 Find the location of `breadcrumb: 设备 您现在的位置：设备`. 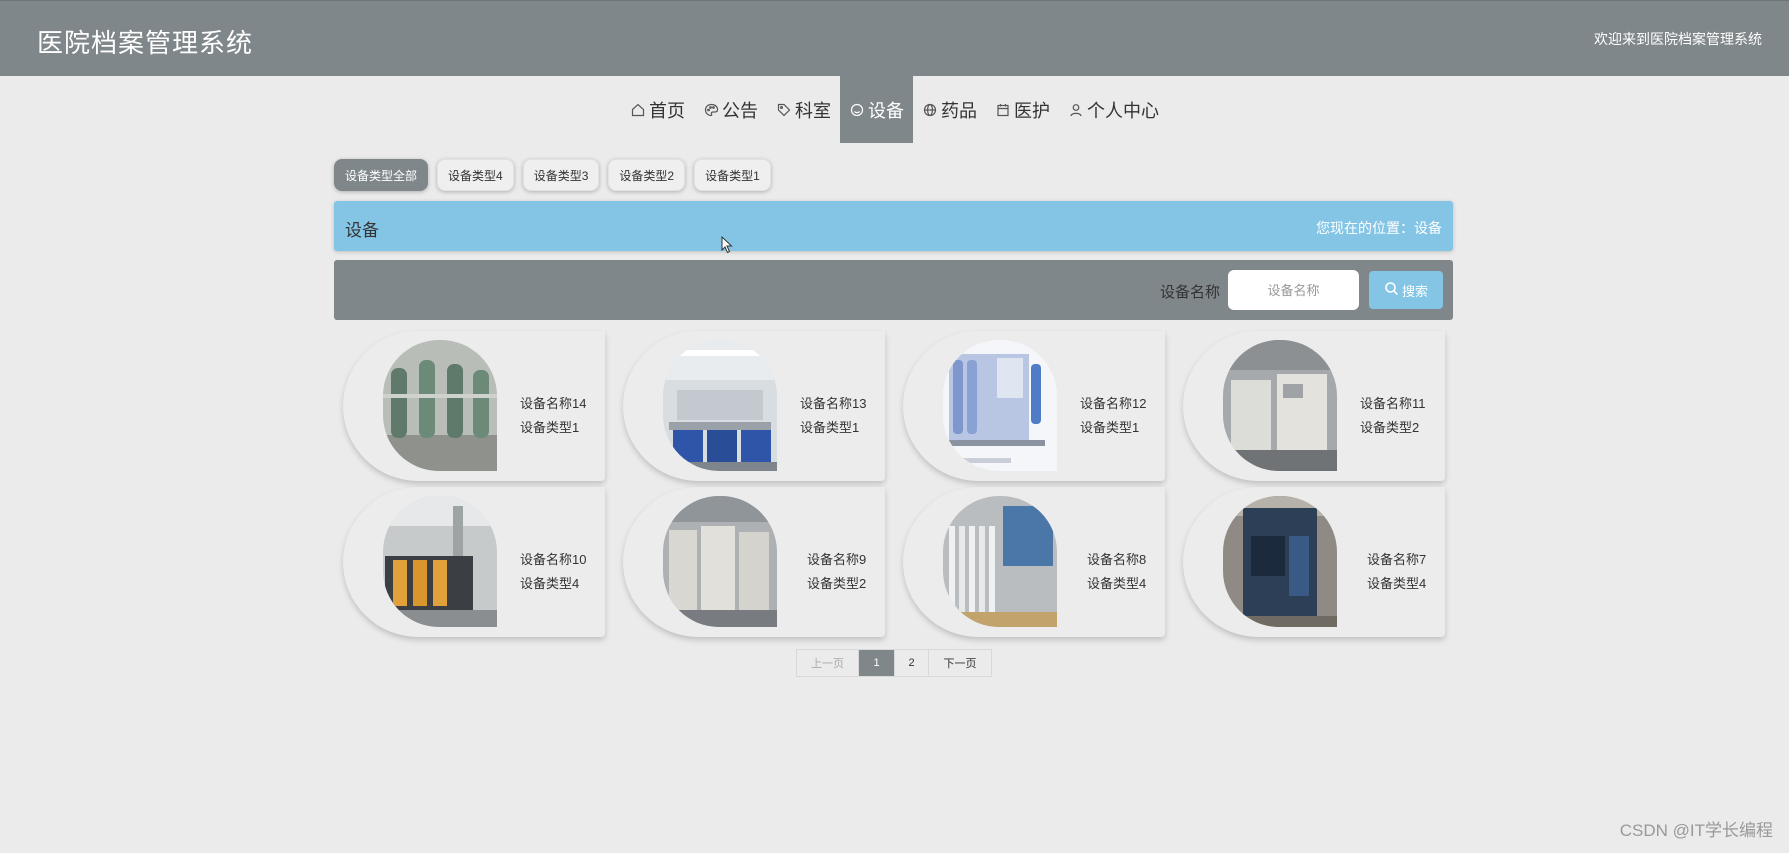

breadcrumb: 设备 您现在的位置：设备 is located at coordinates (893, 226).